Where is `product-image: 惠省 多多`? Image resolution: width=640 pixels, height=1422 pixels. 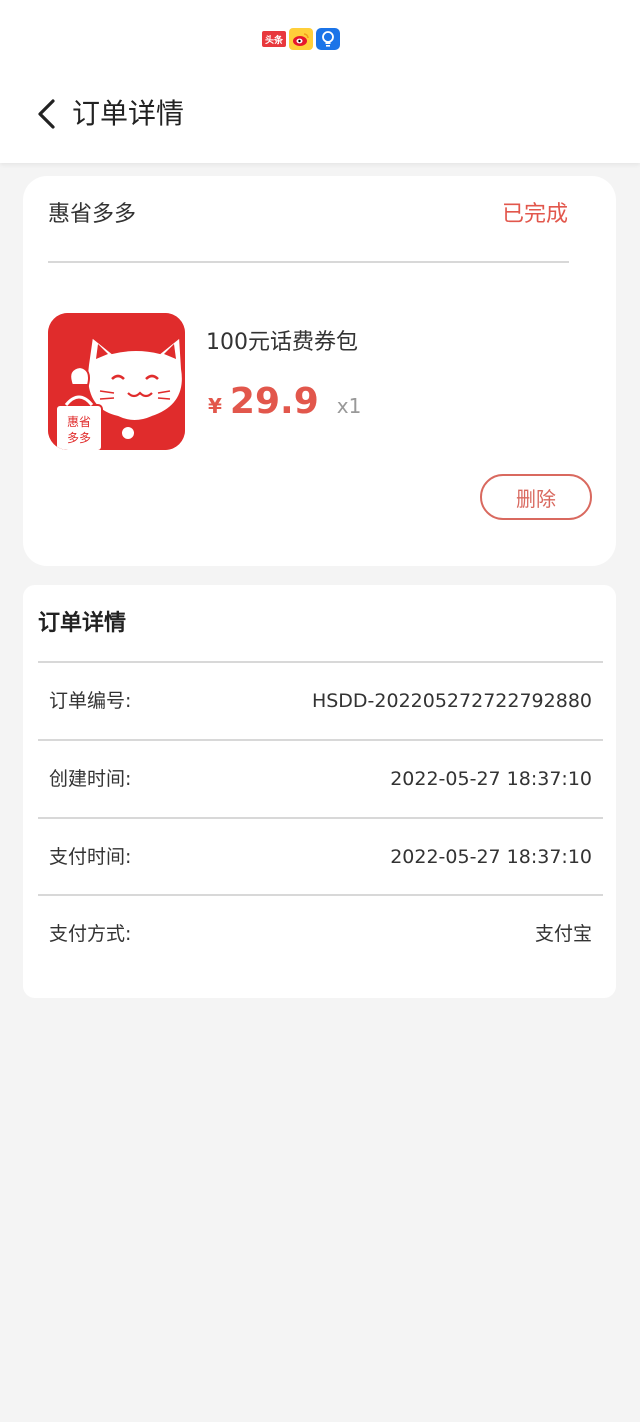
product-image: 惠省 多多 is located at coordinates (116, 381).